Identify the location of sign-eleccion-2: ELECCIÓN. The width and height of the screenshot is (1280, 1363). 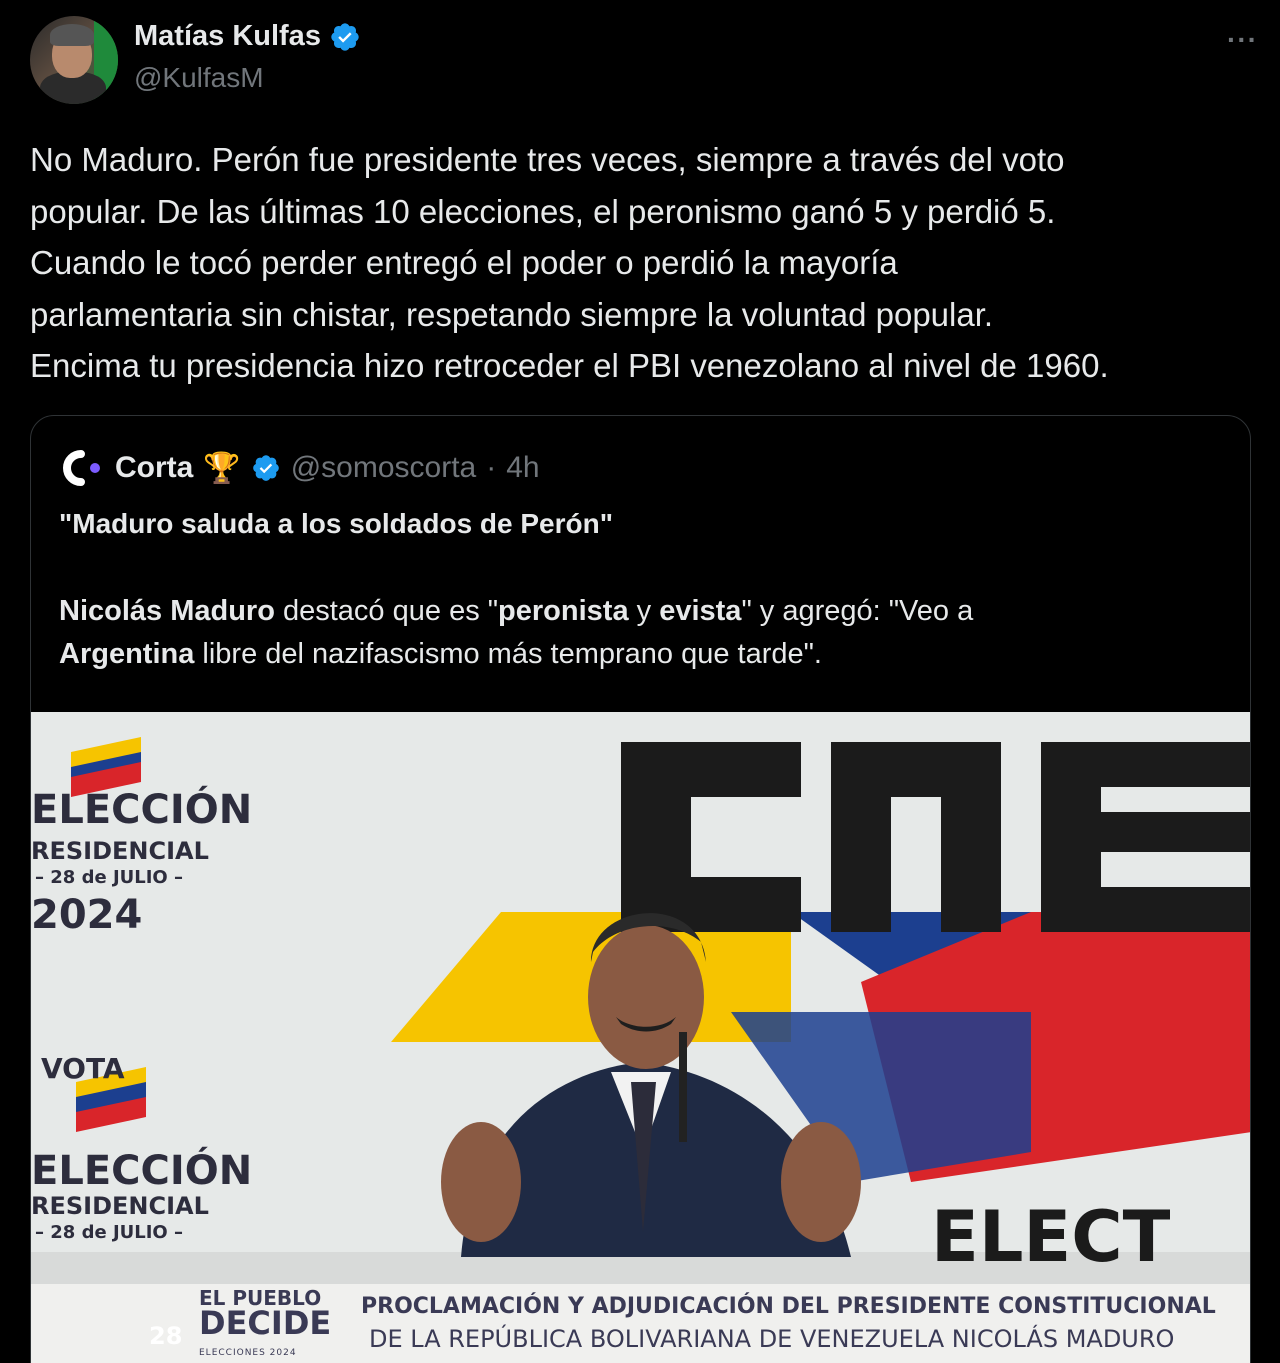
(142, 1171).